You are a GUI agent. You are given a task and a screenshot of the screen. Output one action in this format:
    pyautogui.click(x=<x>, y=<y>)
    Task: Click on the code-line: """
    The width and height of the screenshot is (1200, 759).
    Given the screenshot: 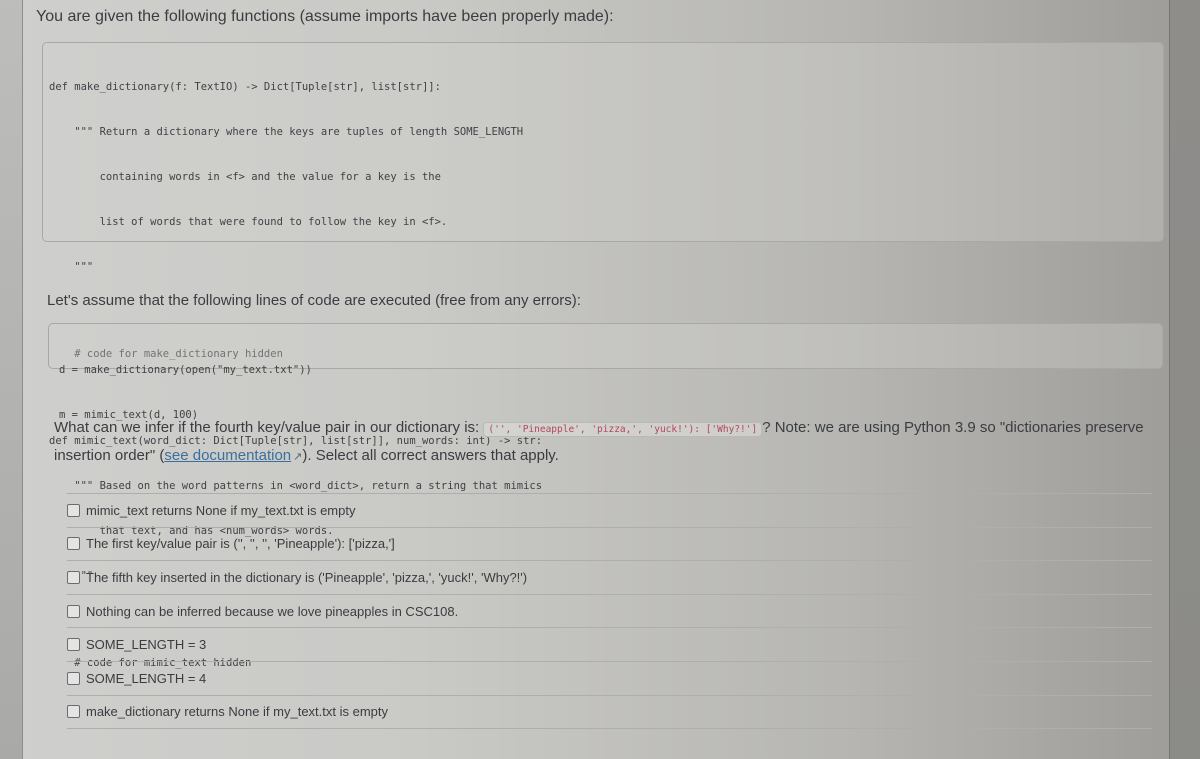 What is the action you would take?
    pyautogui.click(x=71, y=267)
    